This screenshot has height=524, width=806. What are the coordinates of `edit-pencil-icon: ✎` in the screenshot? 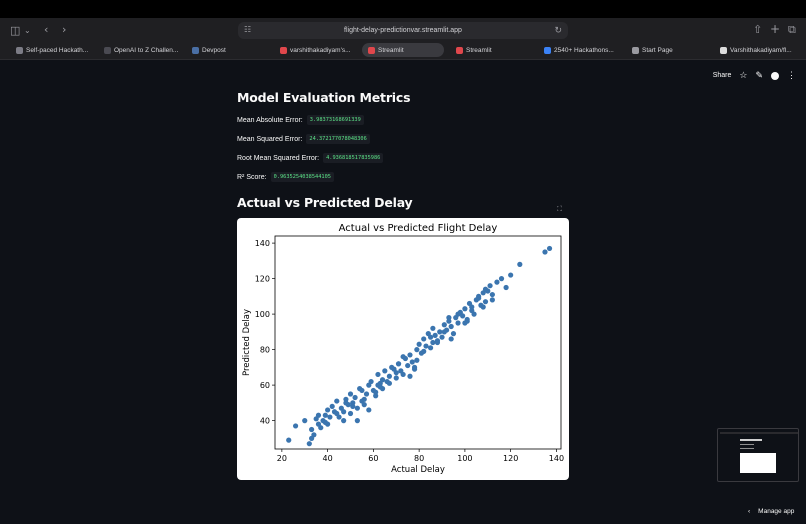 It's located at (759, 75).